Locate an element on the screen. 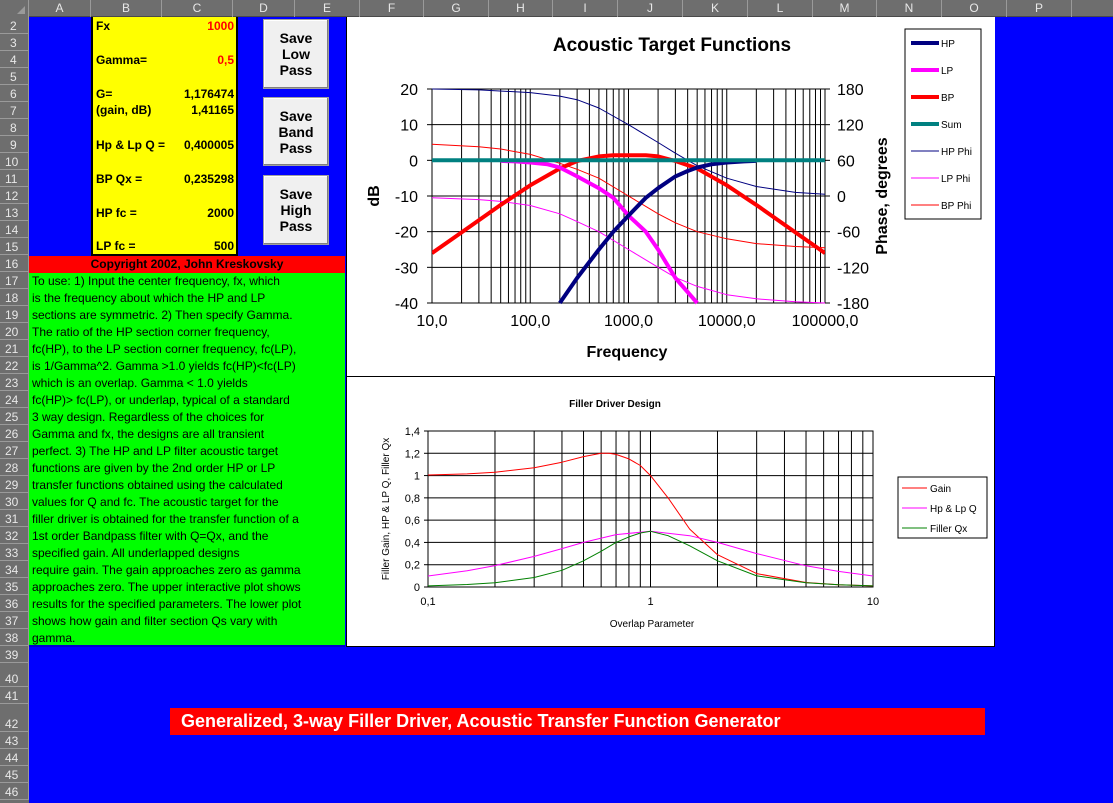 The image size is (1113, 803). column-header-k: K is located at coordinates (715, 8).